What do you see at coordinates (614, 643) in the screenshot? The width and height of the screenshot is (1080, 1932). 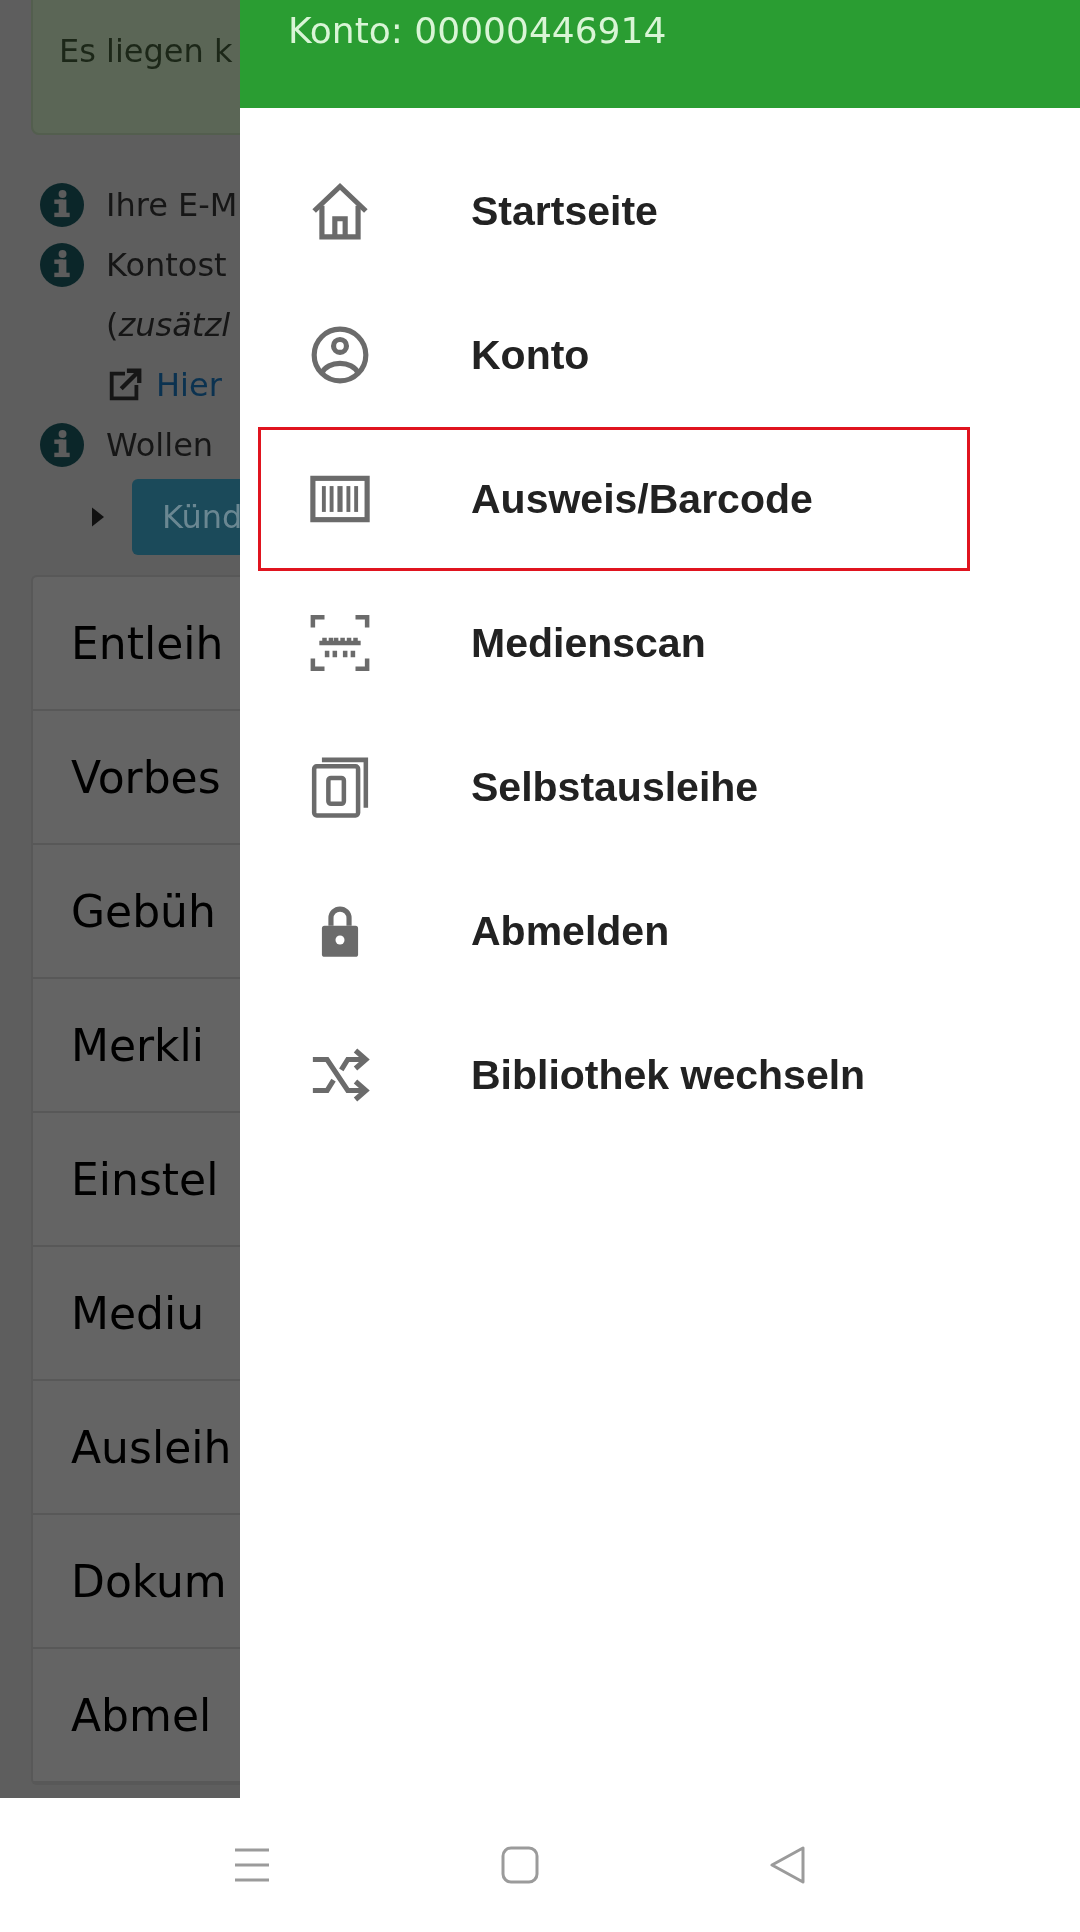 I see `menu-item: Medienscan` at bounding box center [614, 643].